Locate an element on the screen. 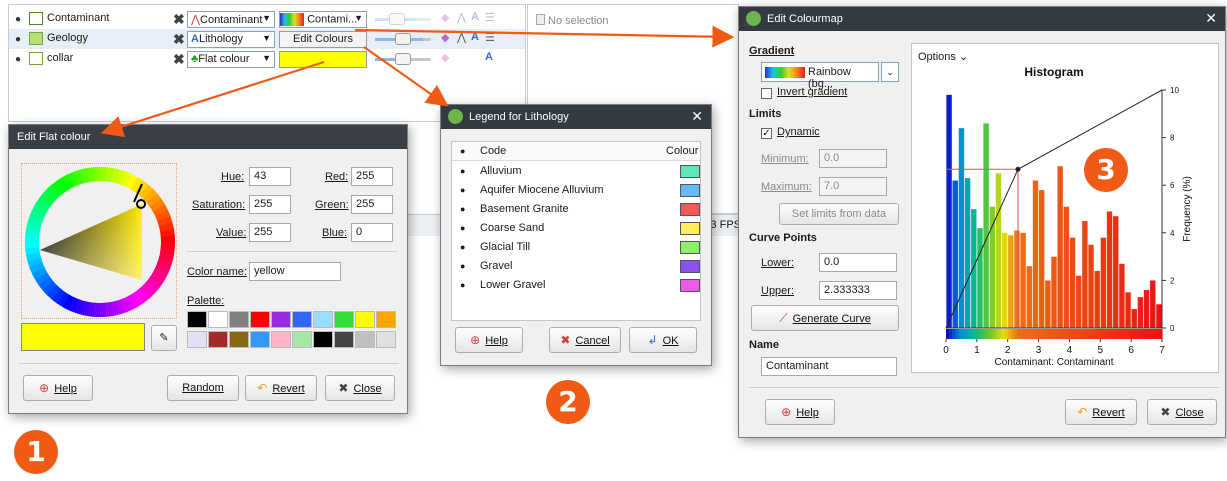  options-menu: Options ⌄ is located at coordinates (943, 56).